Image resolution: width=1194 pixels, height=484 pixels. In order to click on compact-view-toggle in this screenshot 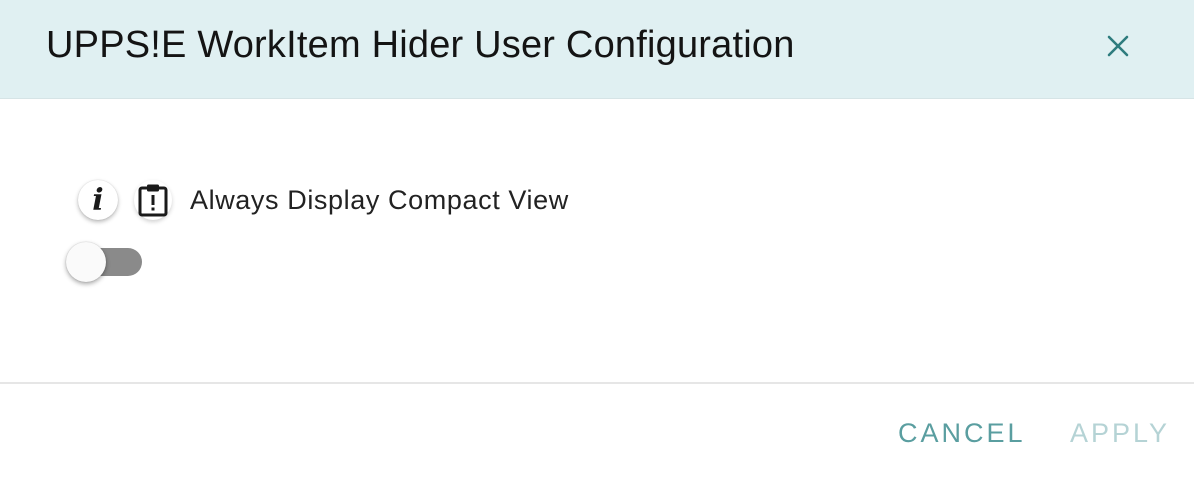, I will do `click(105, 262)`.